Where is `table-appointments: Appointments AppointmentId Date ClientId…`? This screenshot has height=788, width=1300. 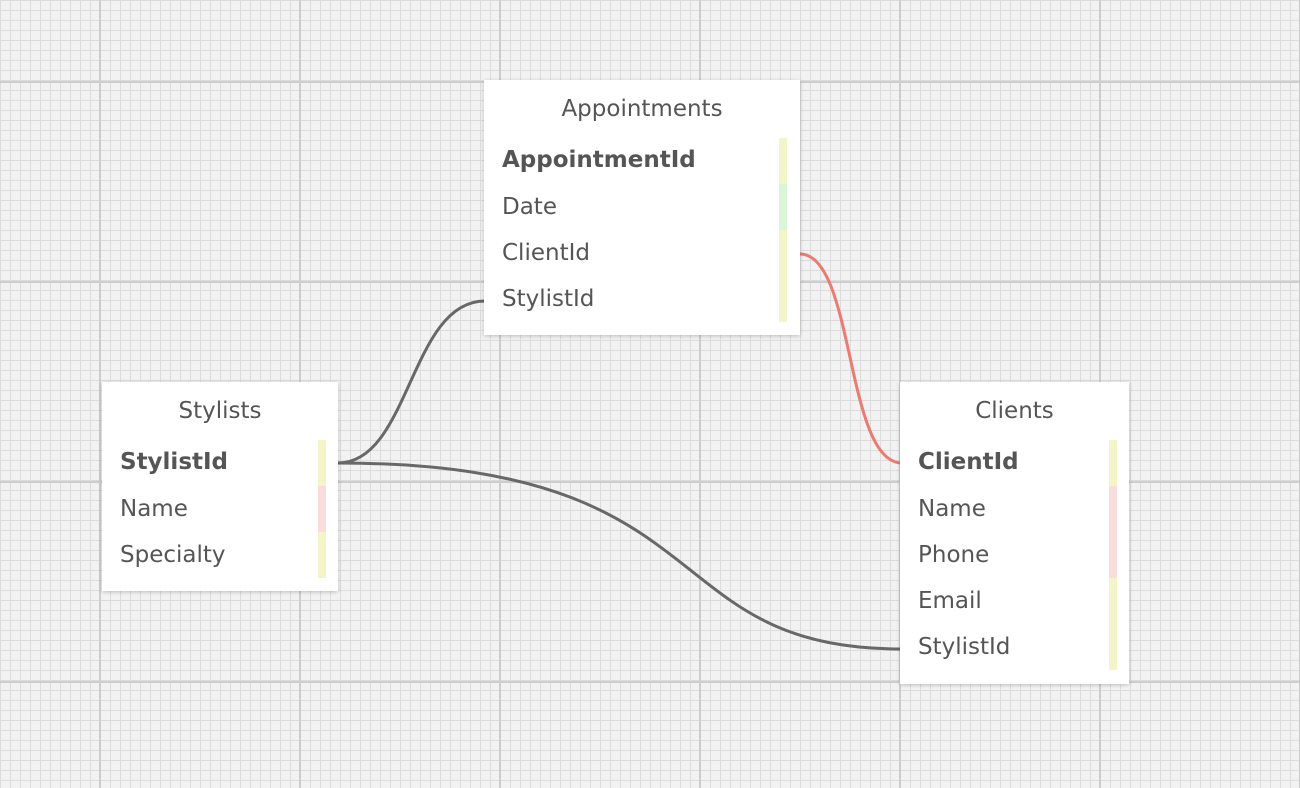
table-appointments: Appointments AppointmentId Date ClientId… is located at coordinates (642, 207).